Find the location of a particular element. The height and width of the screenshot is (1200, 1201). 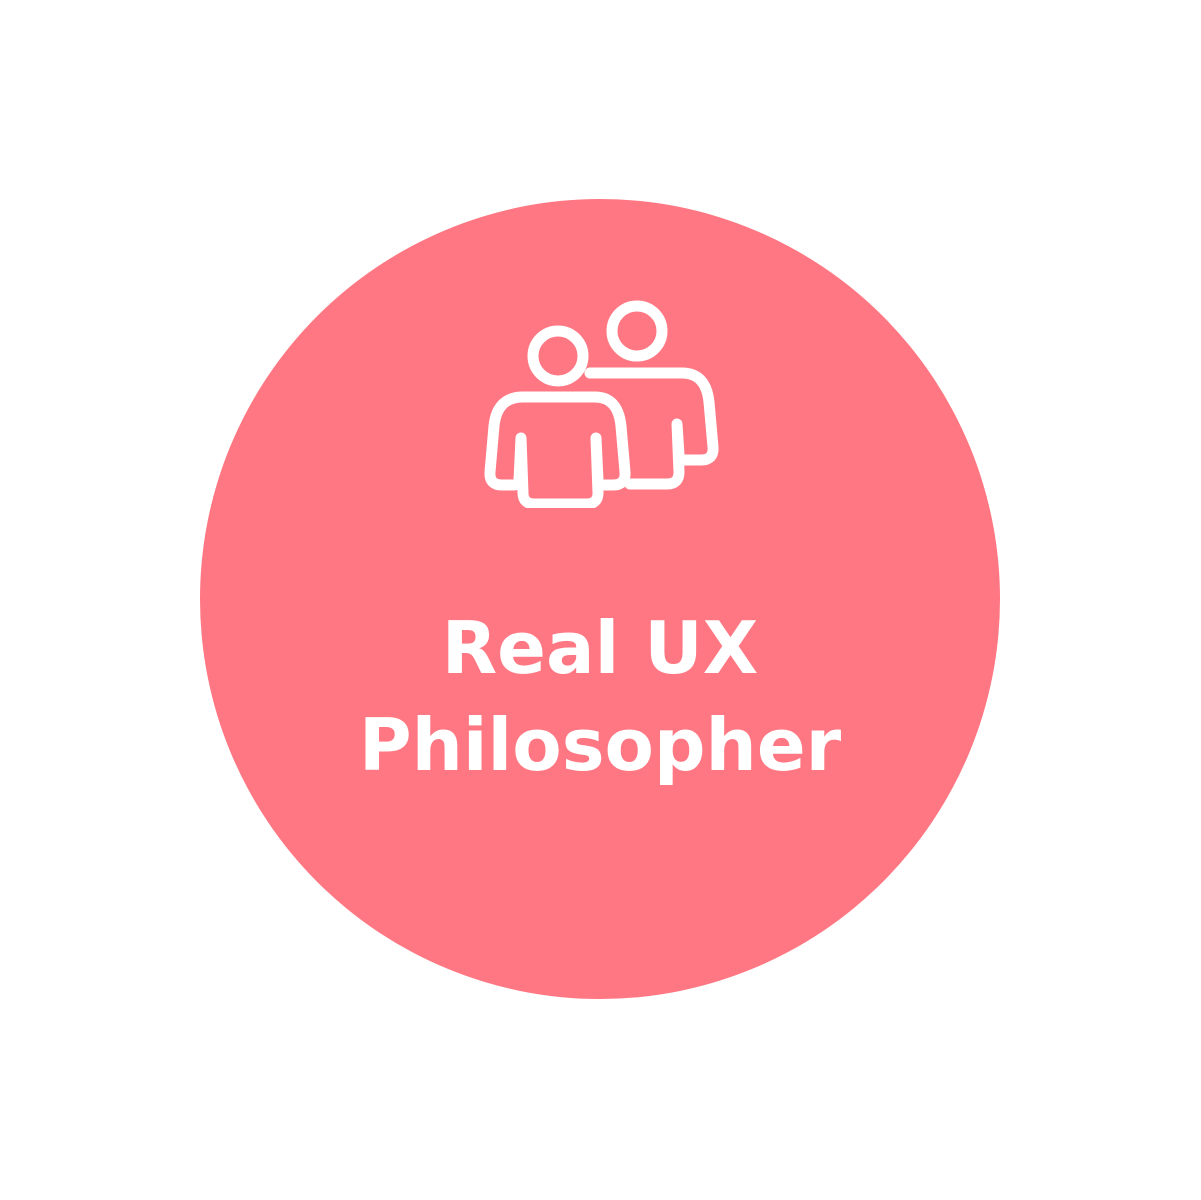

front-person-body is located at coordinates (557, 449).